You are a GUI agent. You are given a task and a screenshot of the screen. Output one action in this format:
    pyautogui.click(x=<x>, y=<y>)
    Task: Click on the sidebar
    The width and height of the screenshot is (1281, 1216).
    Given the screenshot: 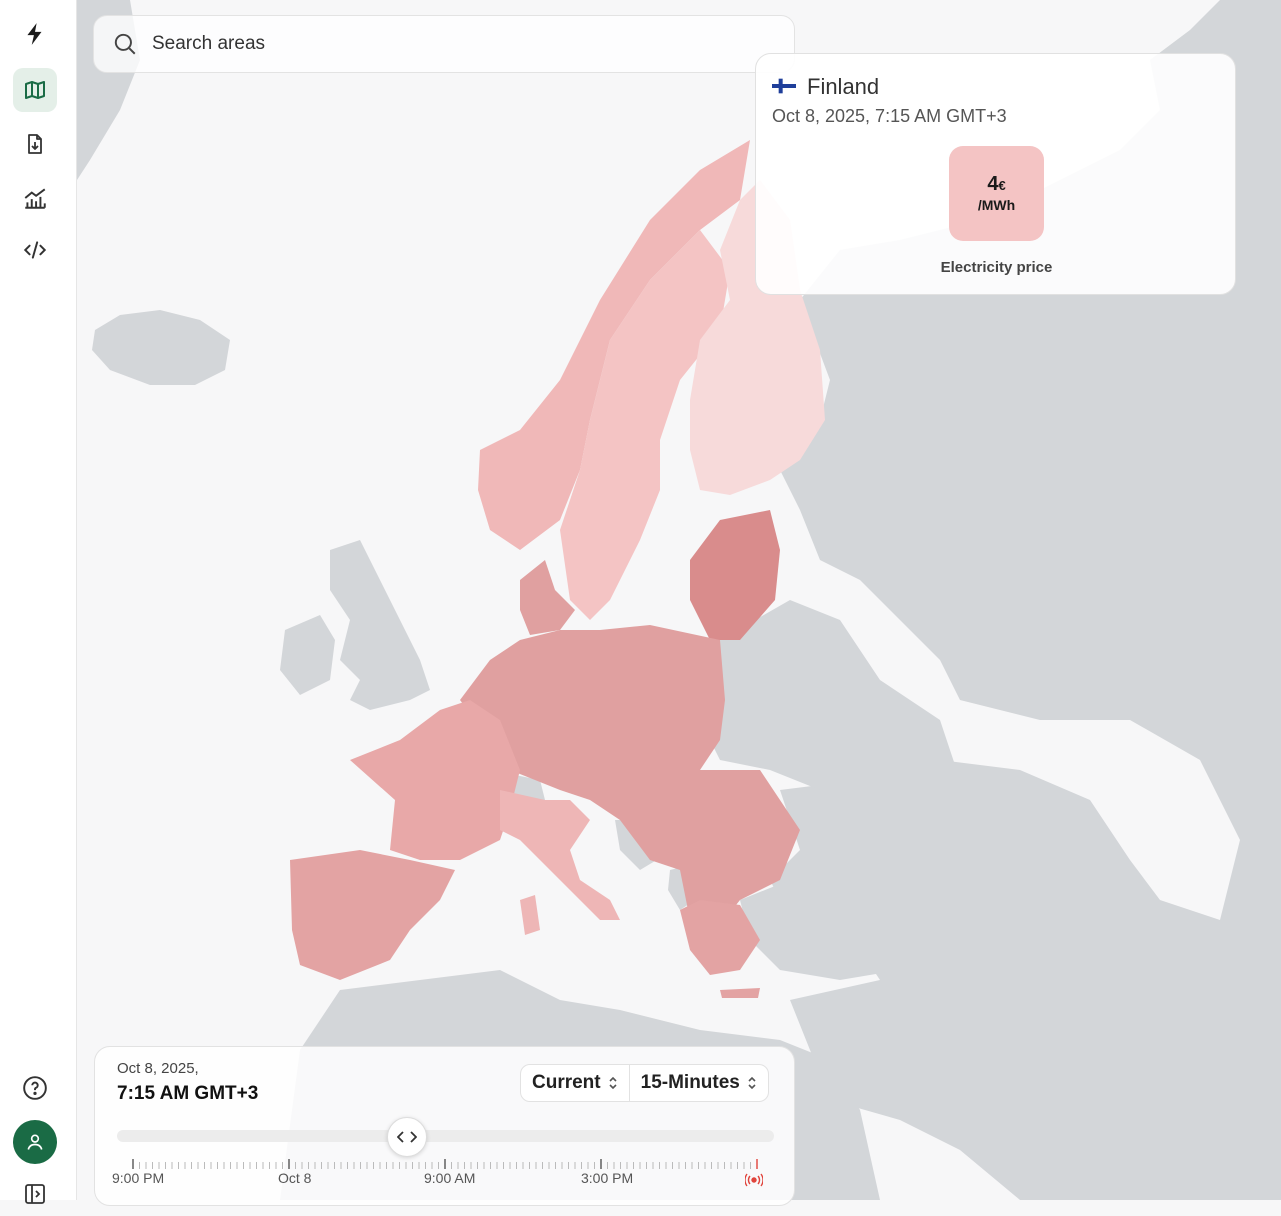 What is the action you would take?
    pyautogui.click(x=38, y=602)
    